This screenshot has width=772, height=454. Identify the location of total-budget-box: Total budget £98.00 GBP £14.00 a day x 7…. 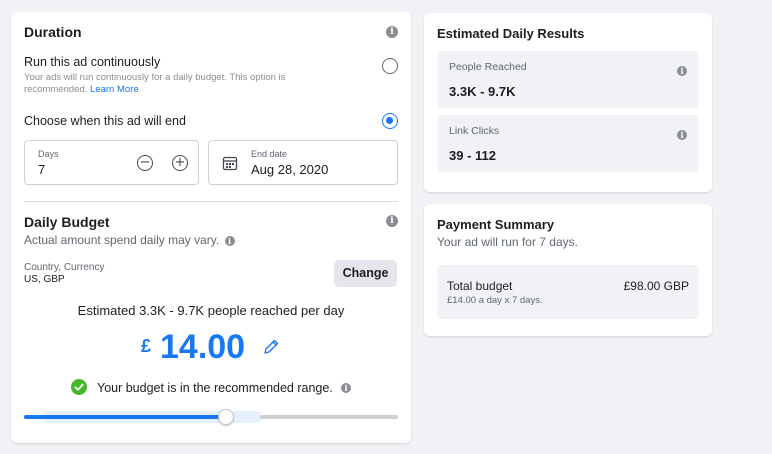
(568, 292).